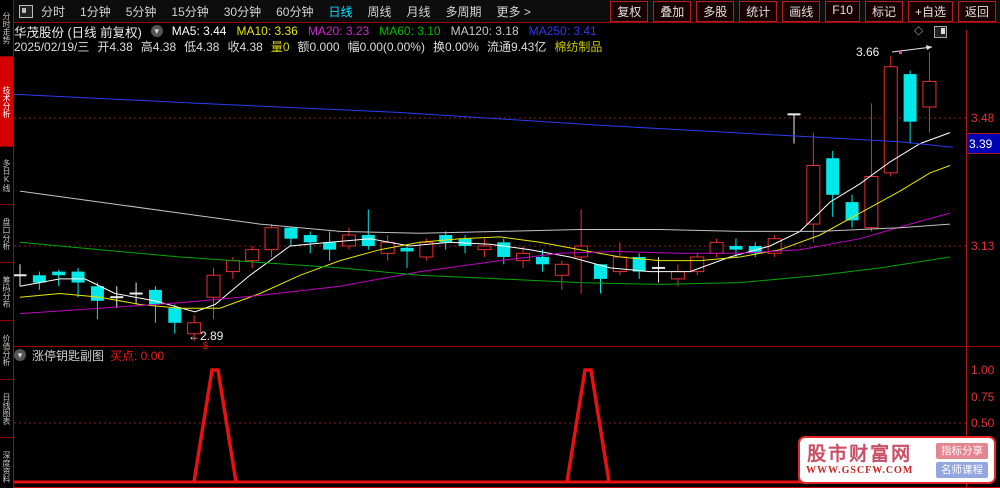 The width and height of the screenshot is (1000, 488). What do you see at coordinates (68, 355) in the screenshot?
I see `indicator-name: 涨停钥匙副图` at bounding box center [68, 355].